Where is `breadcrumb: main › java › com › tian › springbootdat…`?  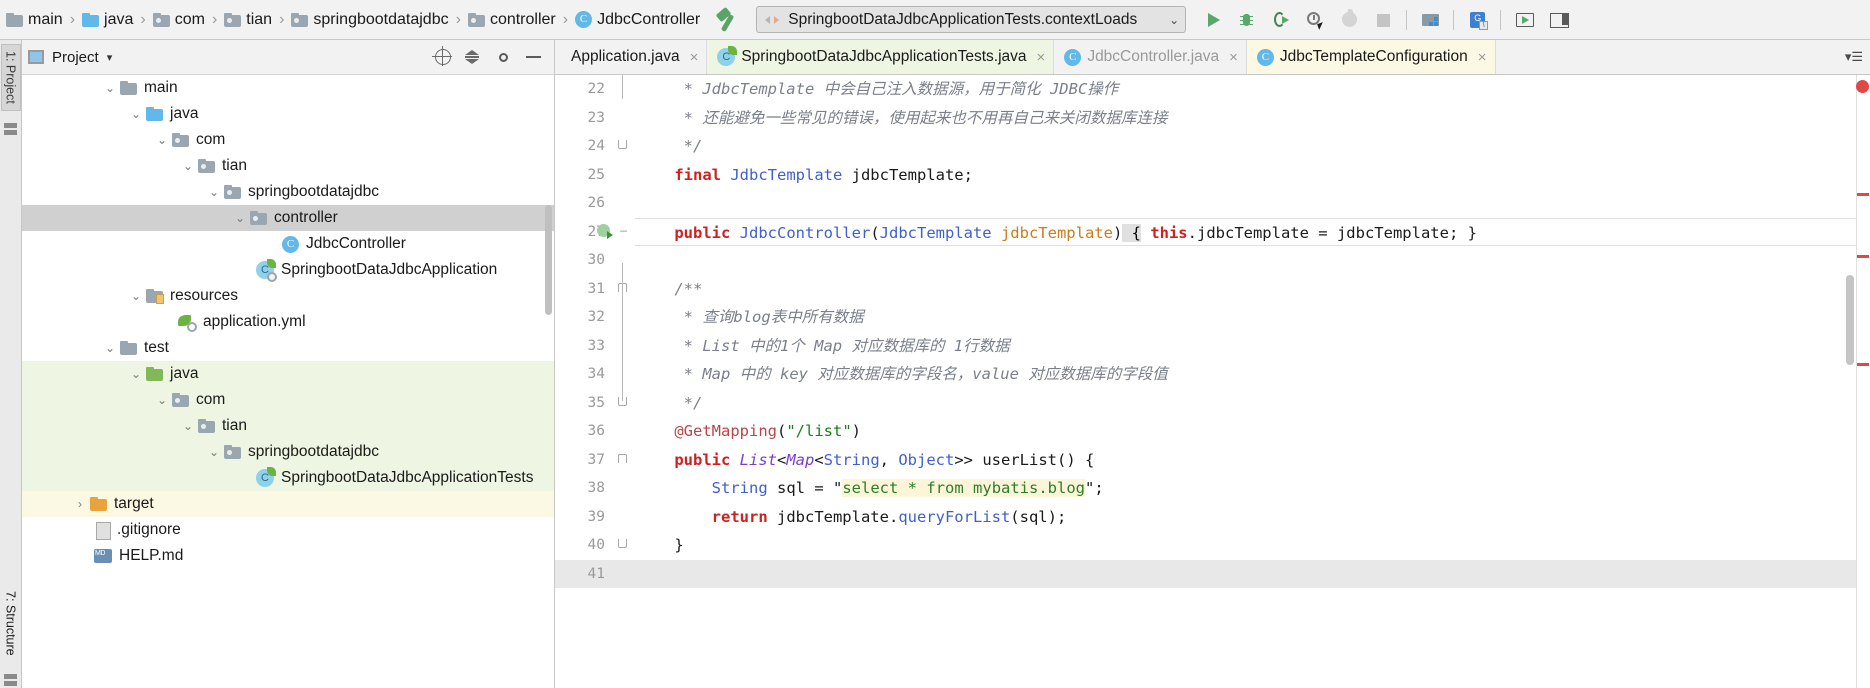
breadcrumb: main › java › com › tian › springbootdat… is located at coordinates (353, 19).